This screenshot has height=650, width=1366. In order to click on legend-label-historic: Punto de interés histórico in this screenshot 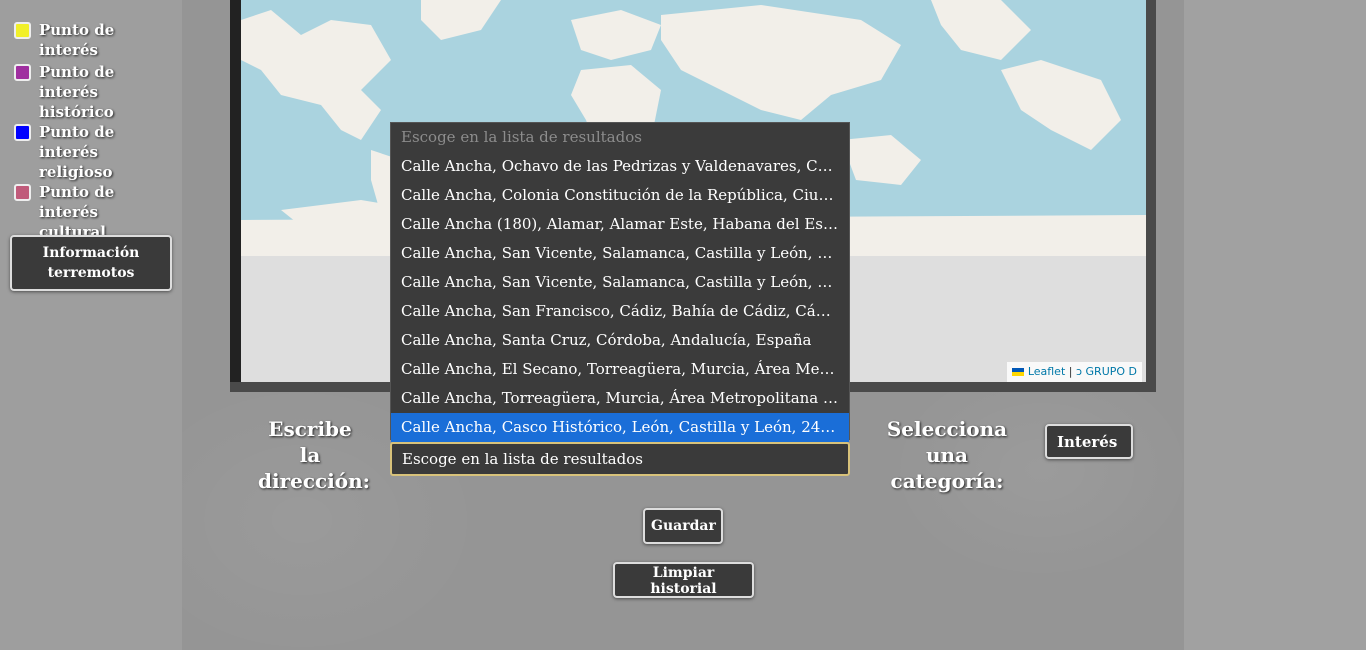, I will do `click(77, 92)`.